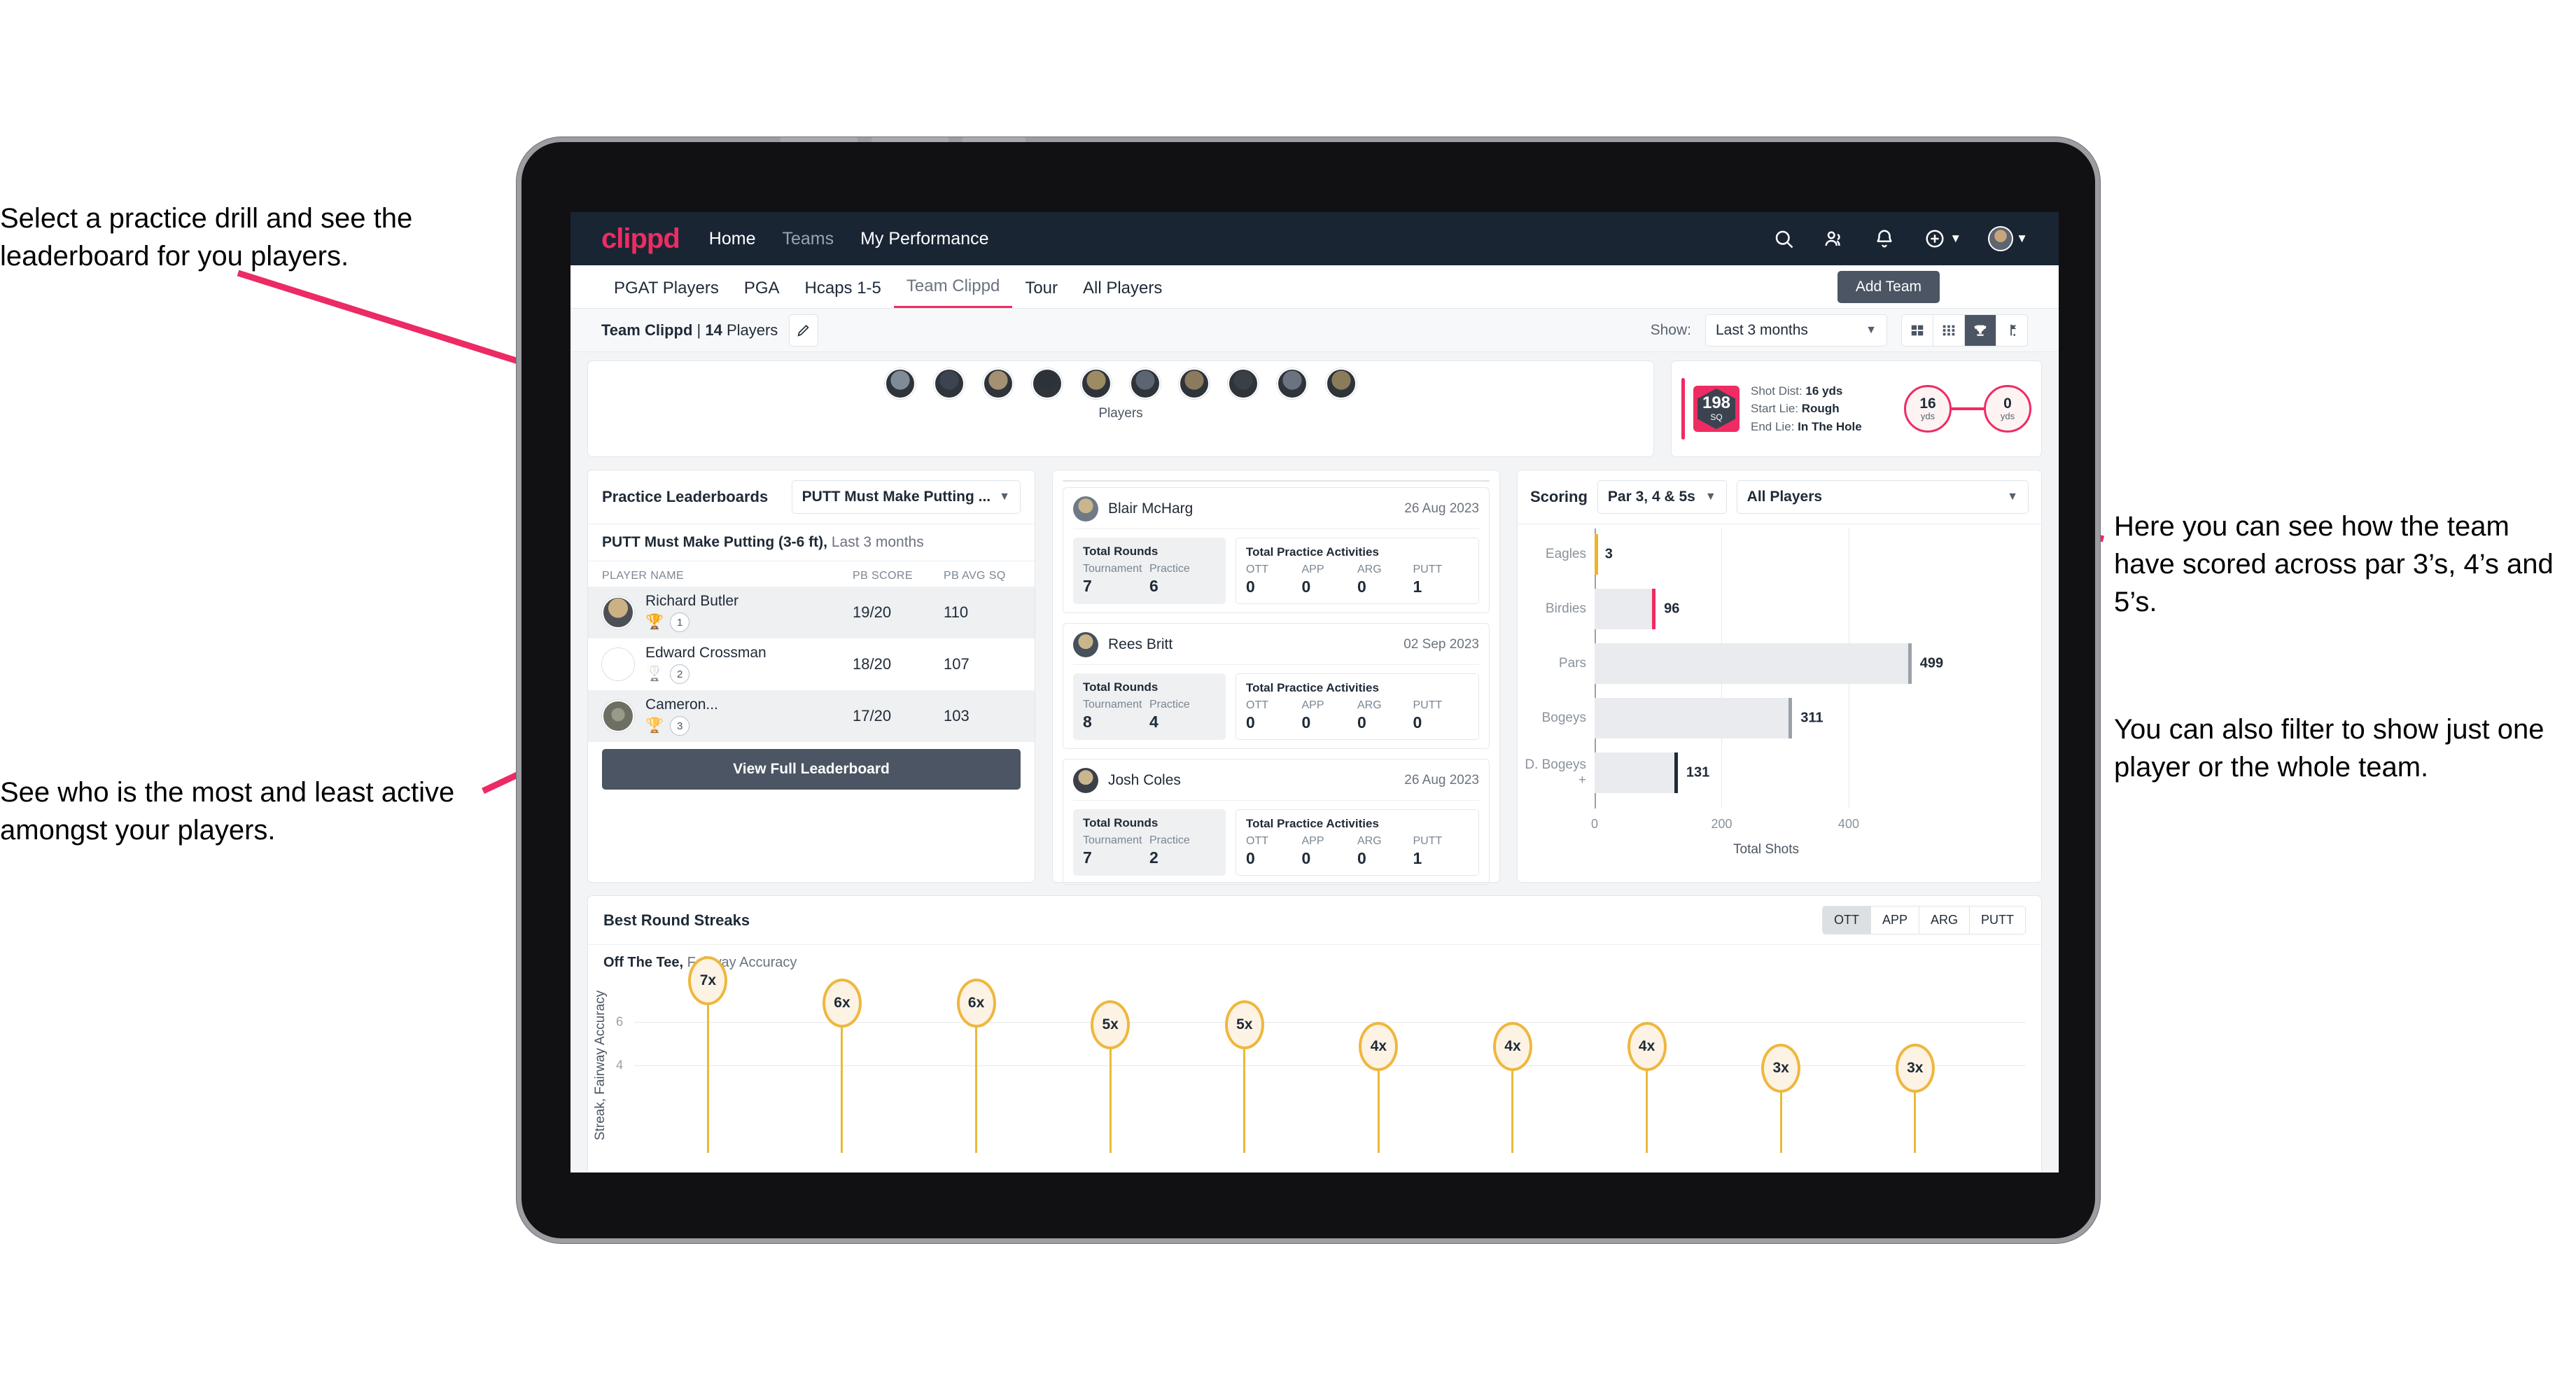  What do you see at coordinates (1122, 293) in the screenshot?
I see `tab-all-players: All Players` at bounding box center [1122, 293].